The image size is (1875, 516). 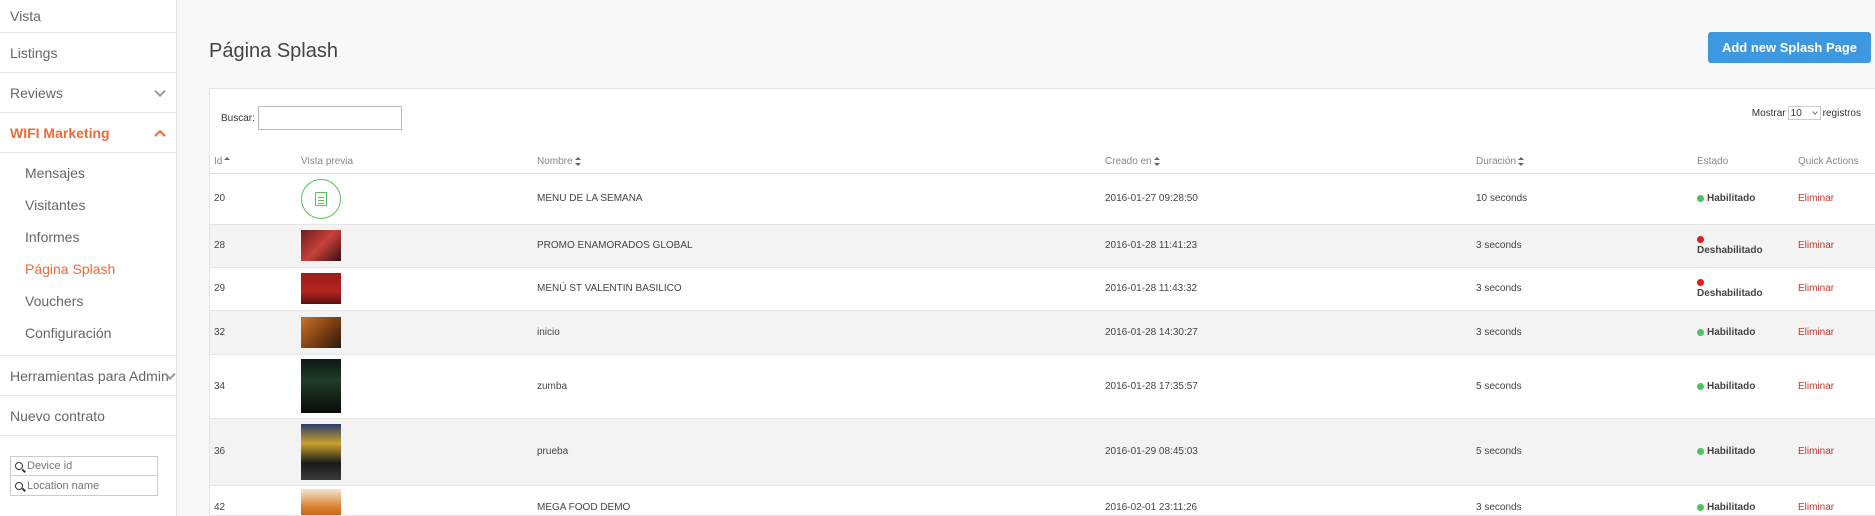 I want to click on cell-id: 20, so click(x=253, y=199).